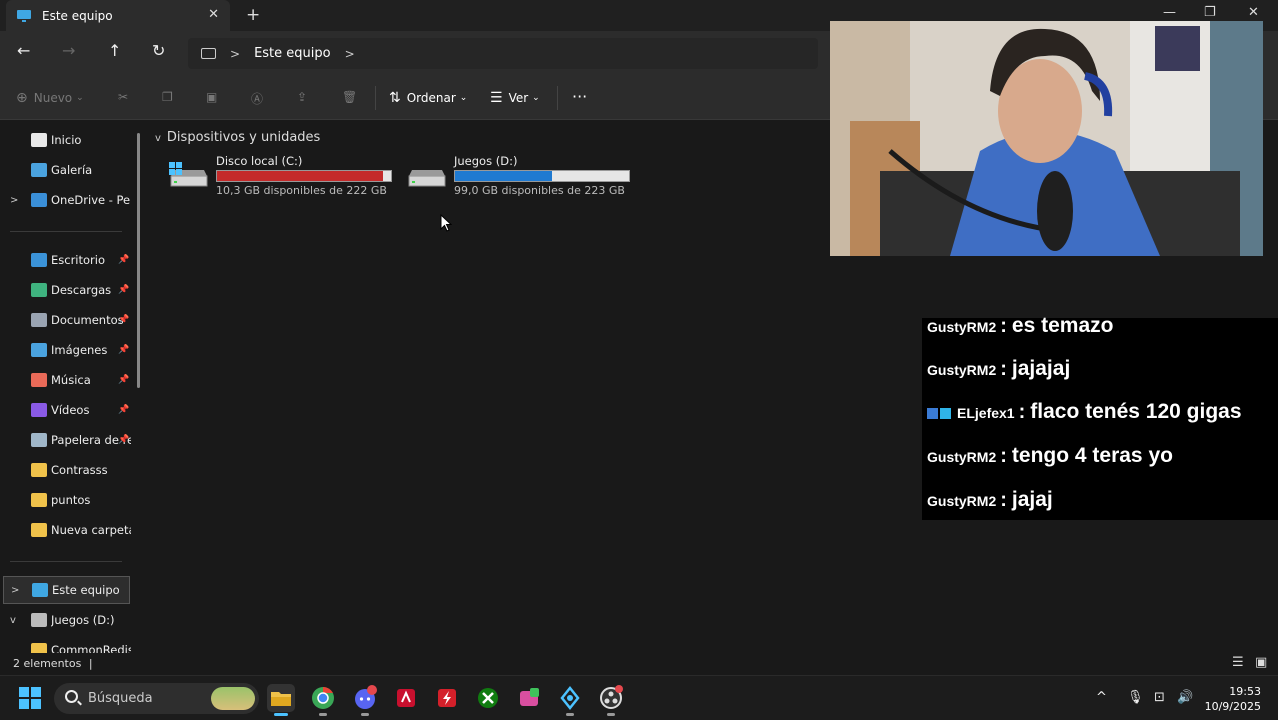  Describe the element at coordinates (39, 320) in the screenshot. I see `document-icon` at that location.